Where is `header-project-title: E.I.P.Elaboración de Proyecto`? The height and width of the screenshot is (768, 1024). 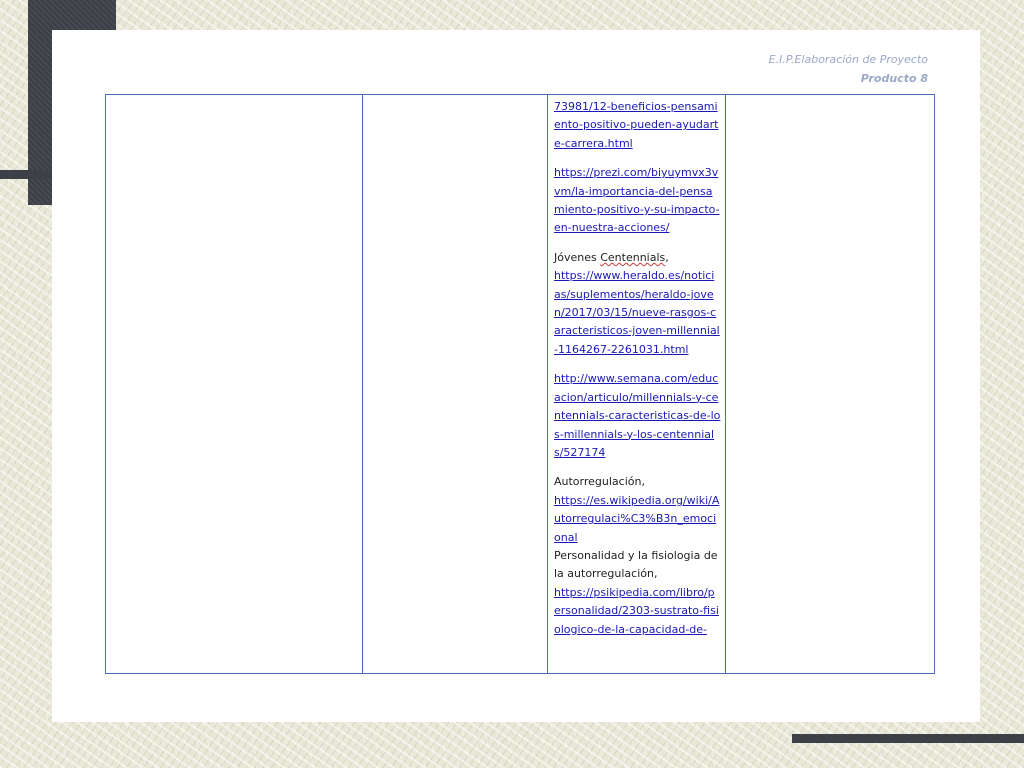
header-project-title: E.I.P.Elaboración de Proyecto is located at coordinates (848, 59).